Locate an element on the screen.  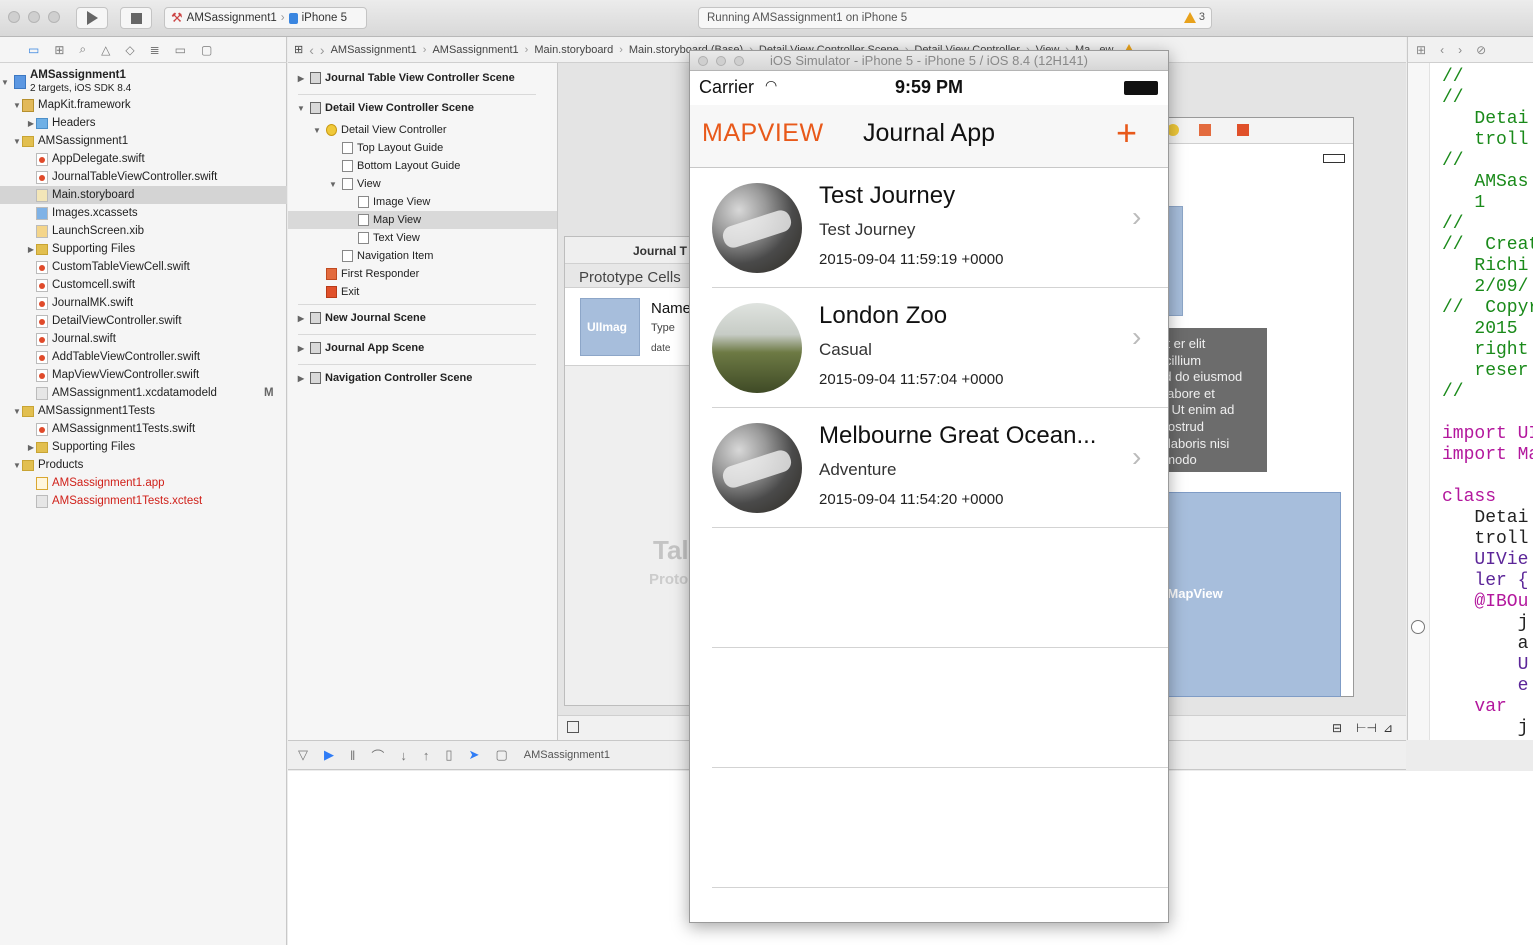
nav-item: Journal.swift is located at coordinates (143, 339).